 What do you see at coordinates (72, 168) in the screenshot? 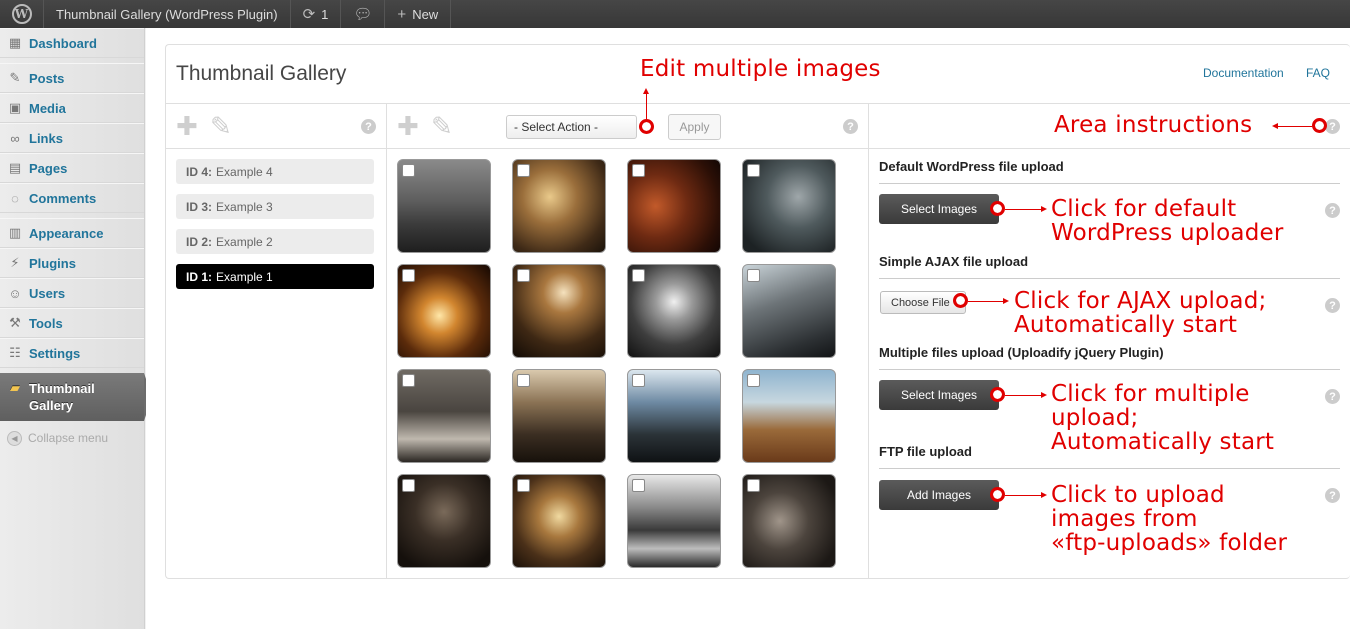
I see `sidebar-item-pages: ▤ Pages` at bounding box center [72, 168].